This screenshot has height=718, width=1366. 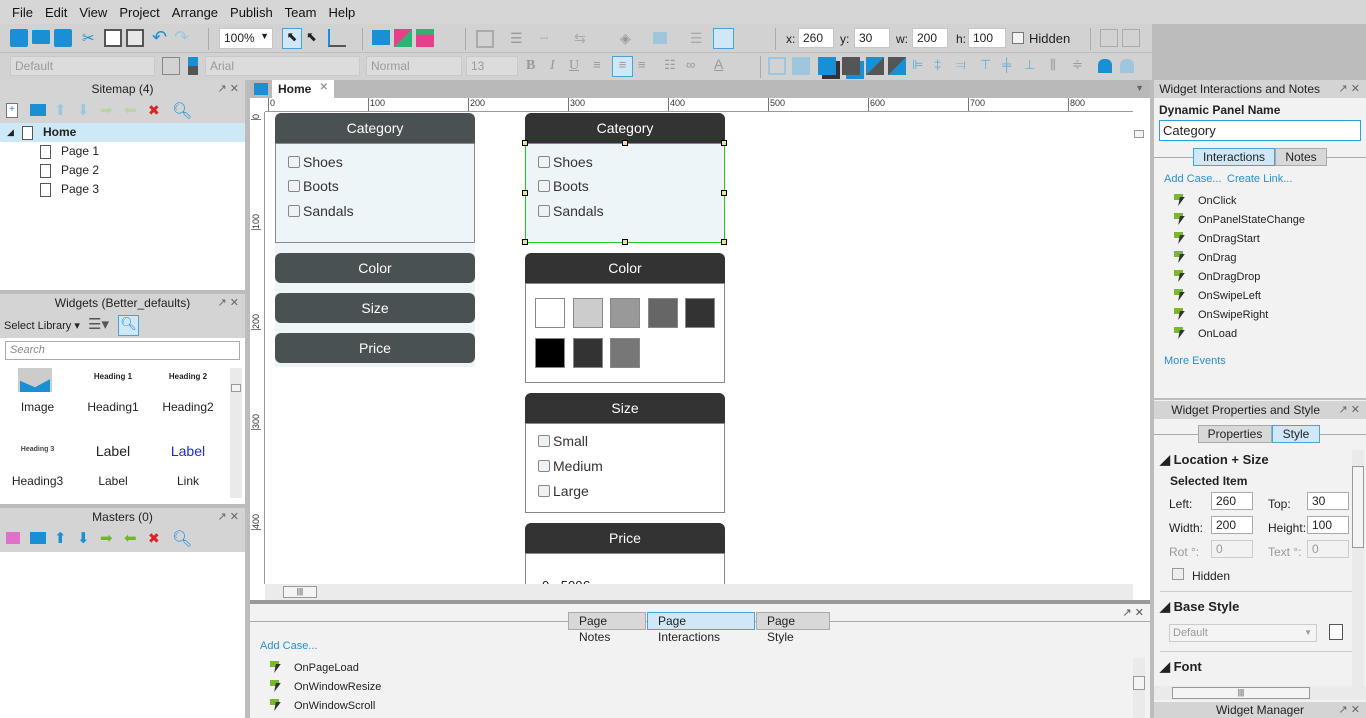 I want to click on y-input: 30, so click(x=872, y=38).